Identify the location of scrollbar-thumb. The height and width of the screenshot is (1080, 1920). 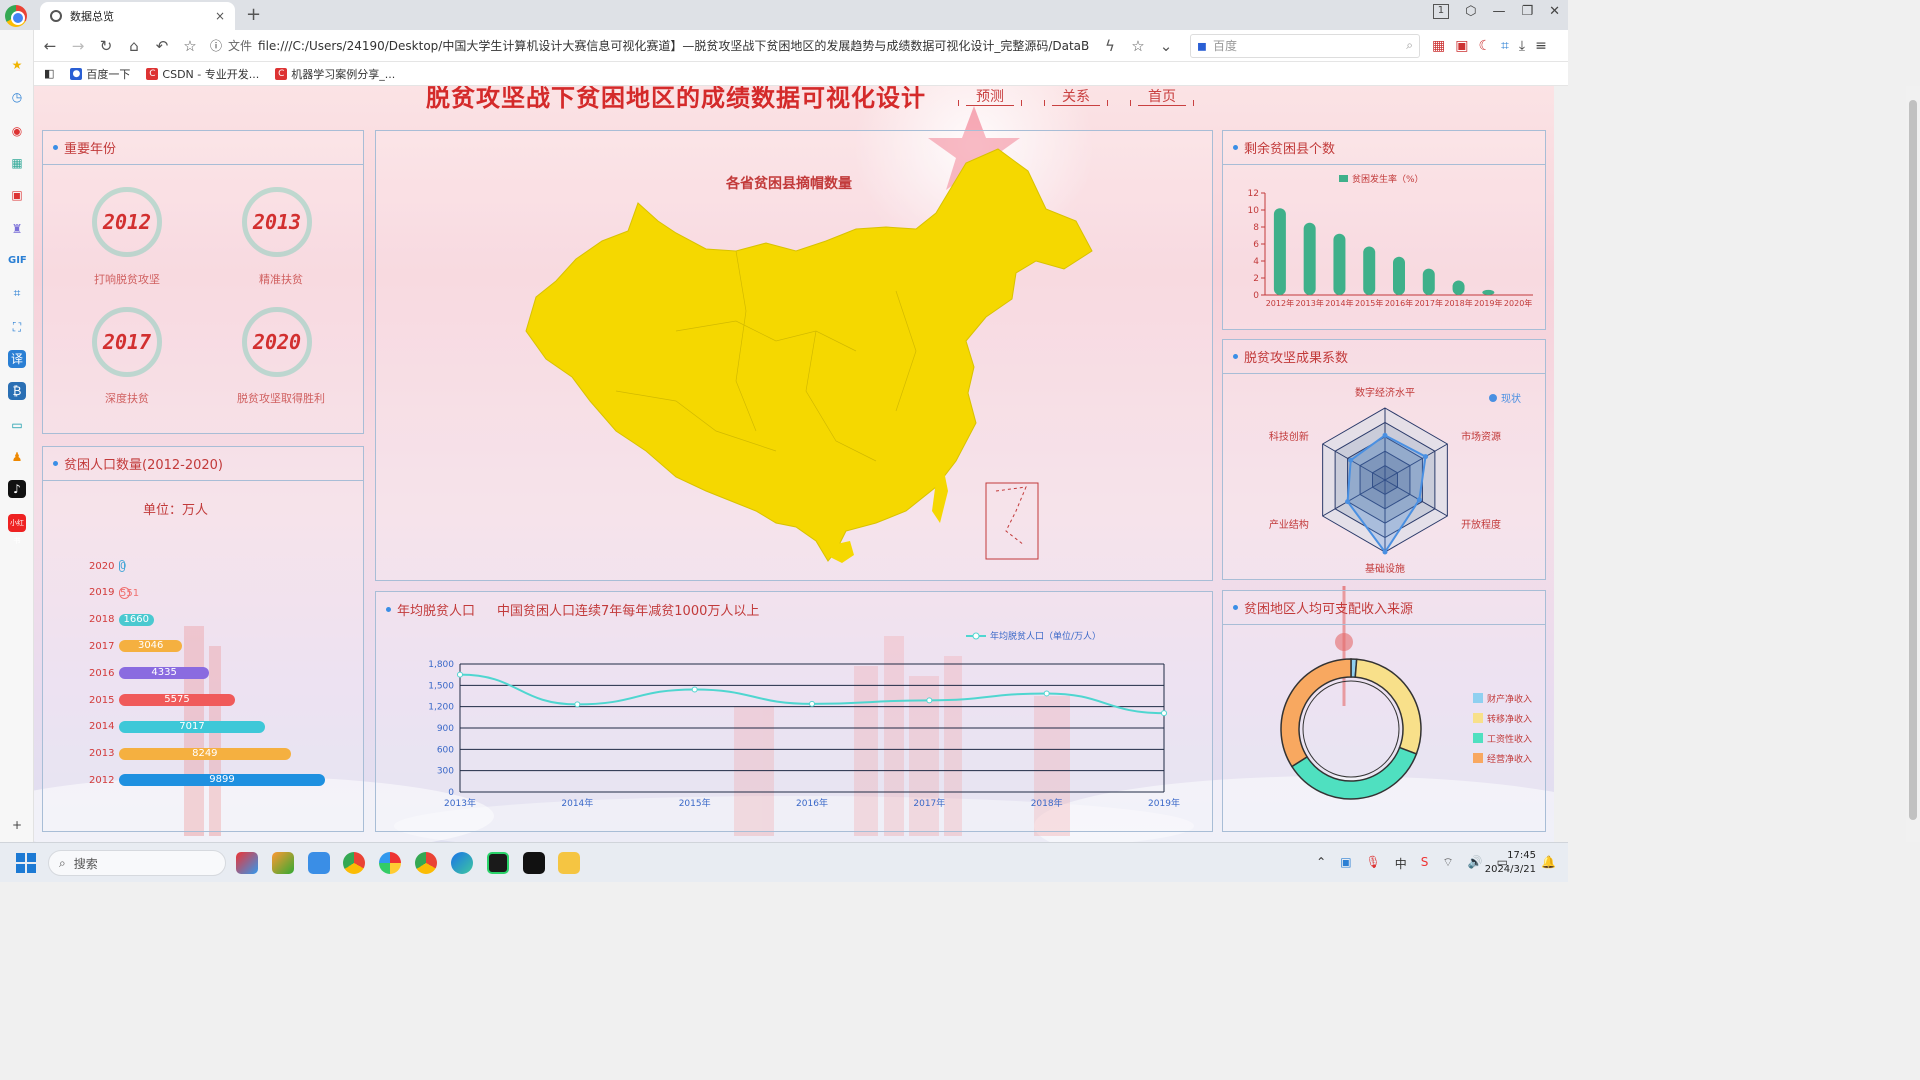
(1913, 460).